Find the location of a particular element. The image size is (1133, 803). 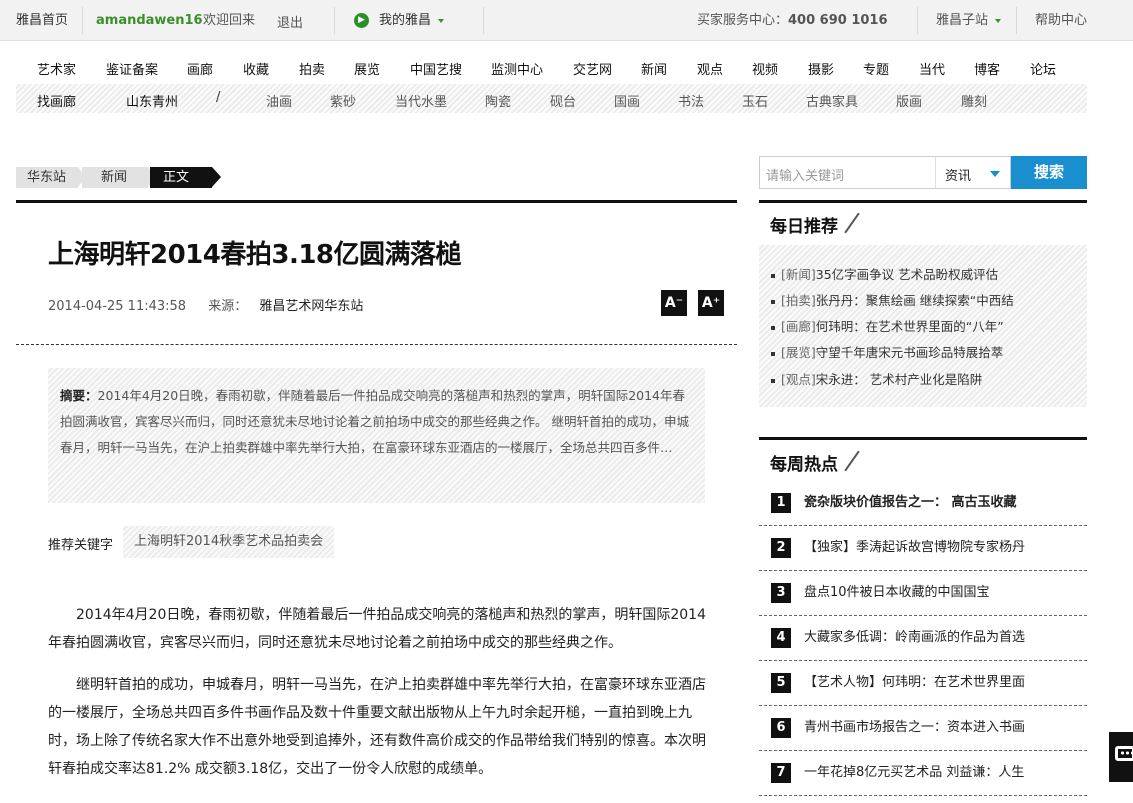

breadcrumb-item-east-china: 华东站 is located at coordinates (47, 177).